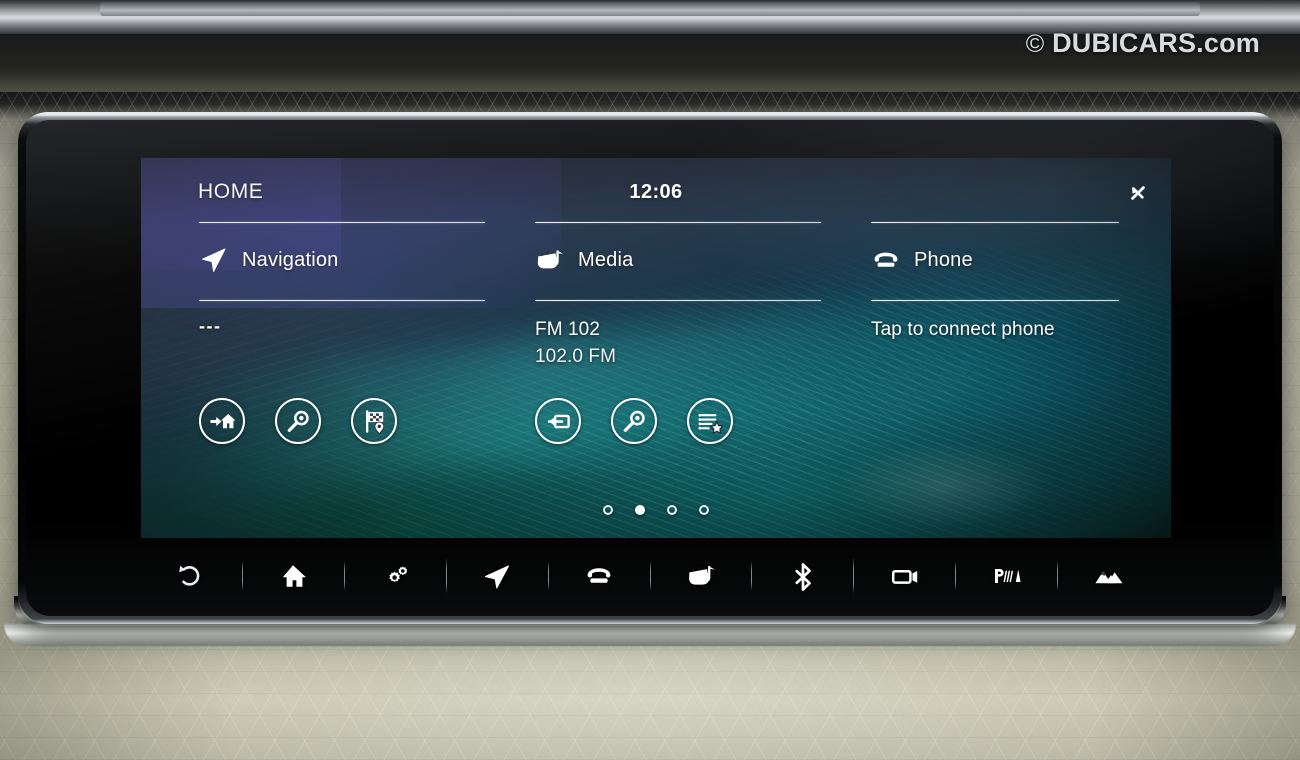 This screenshot has width=1300, height=760. I want to click on panel-media-header: Media, so click(584, 260).